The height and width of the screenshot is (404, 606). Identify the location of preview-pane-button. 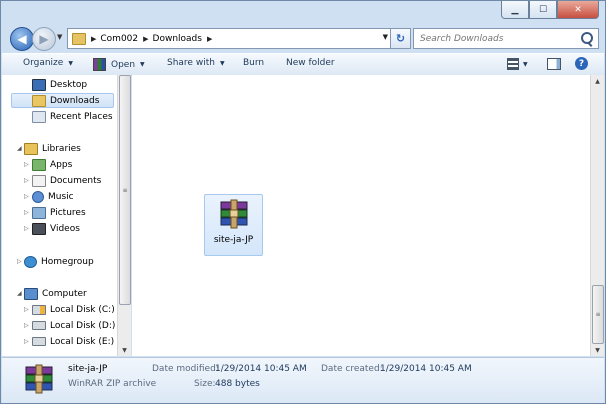
(554, 64).